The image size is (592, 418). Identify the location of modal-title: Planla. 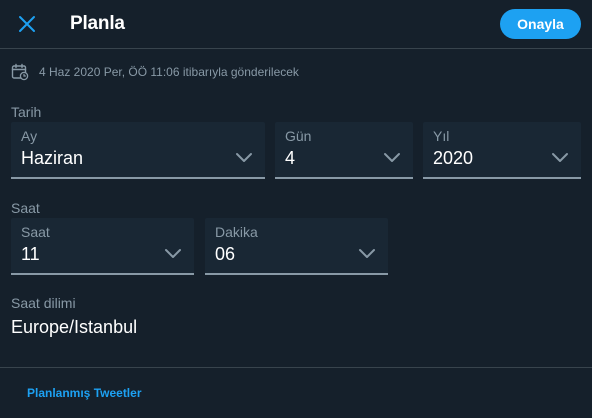
(97, 23).